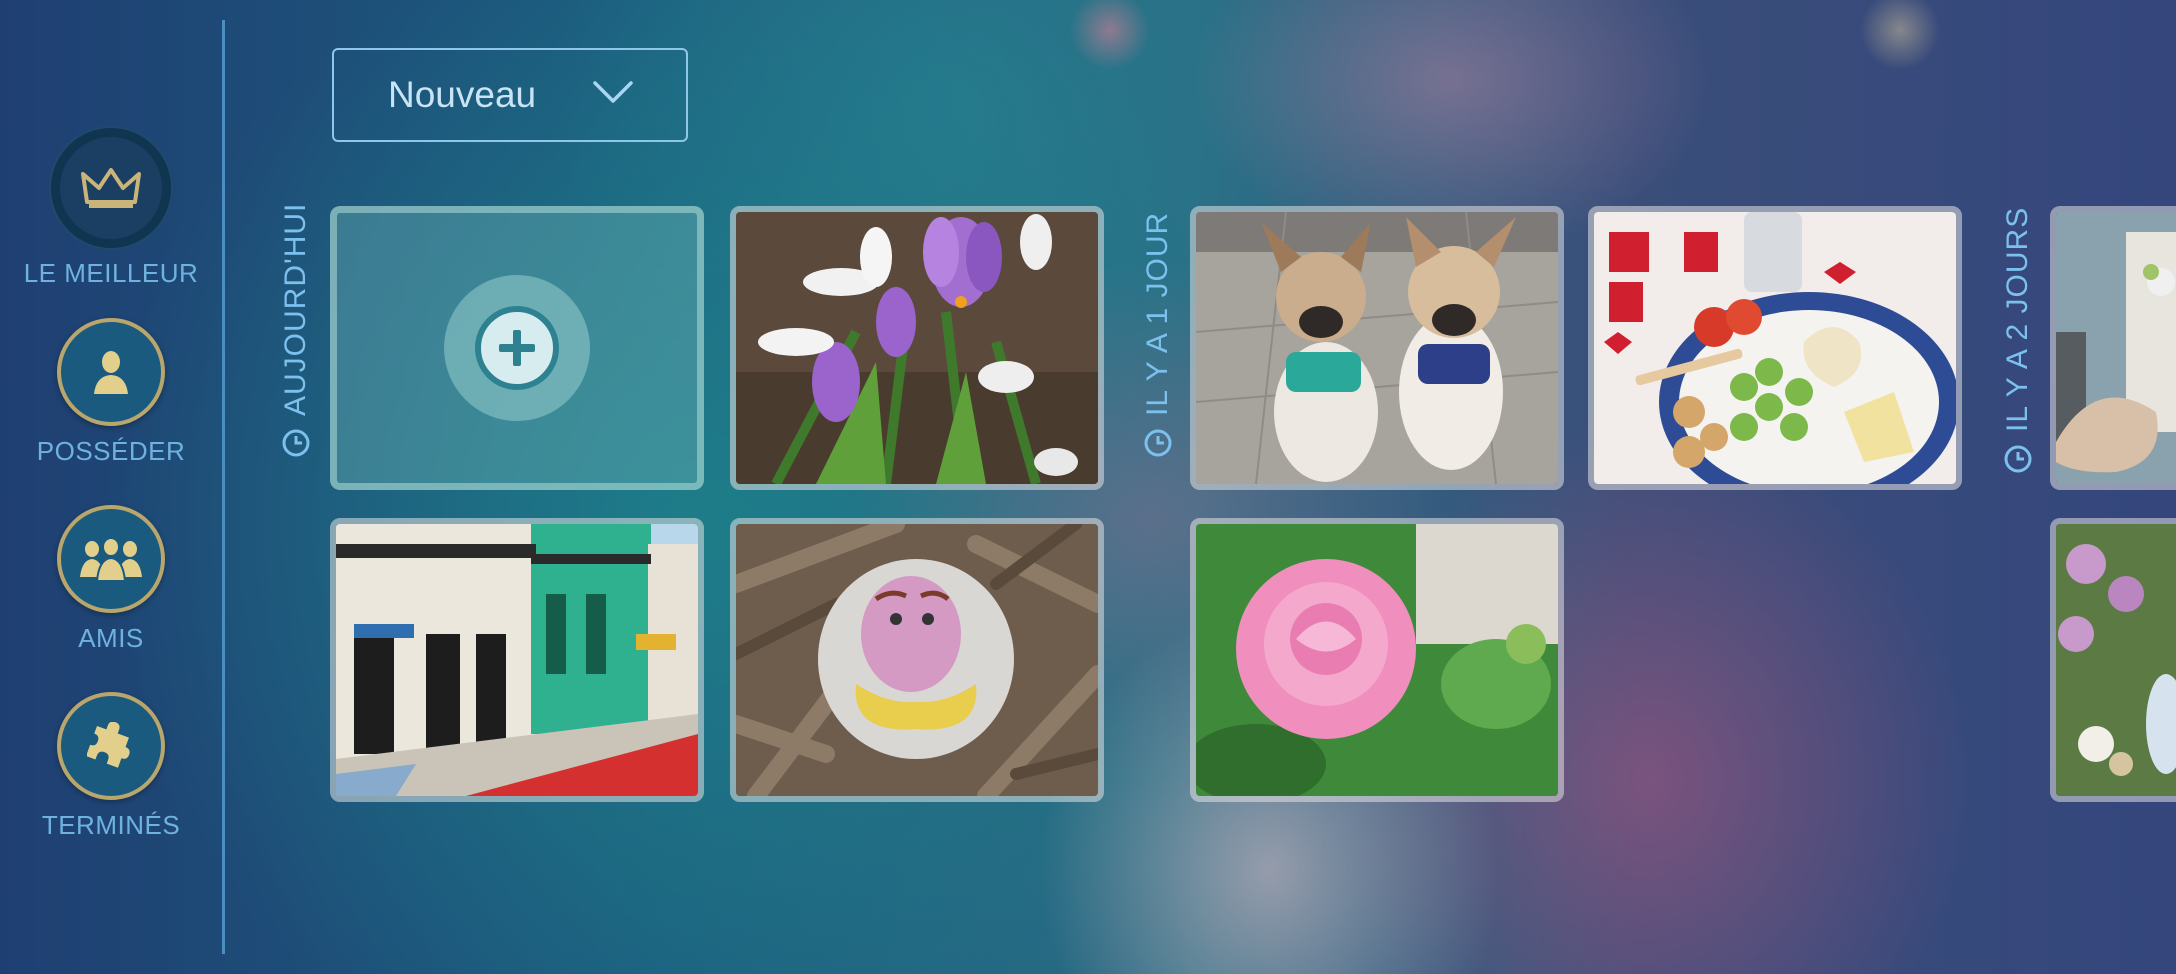 Image resolution: width=2176 pixels, height=974 pixels. I want to click on nav-item-finished: TERMINÉS, so click(111, 766).